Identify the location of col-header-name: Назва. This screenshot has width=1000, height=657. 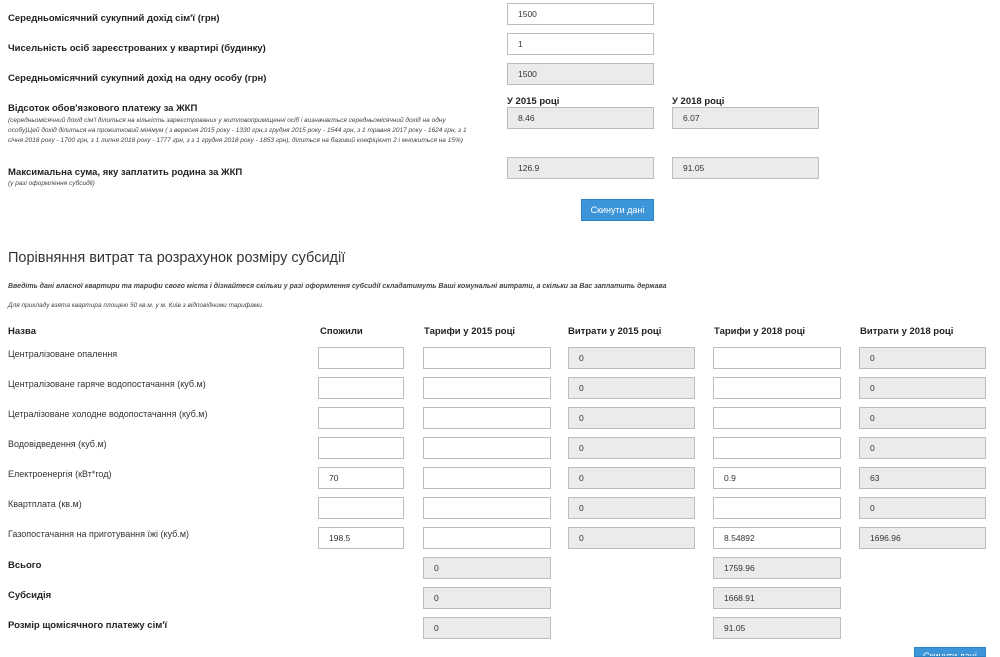
(22, 331).